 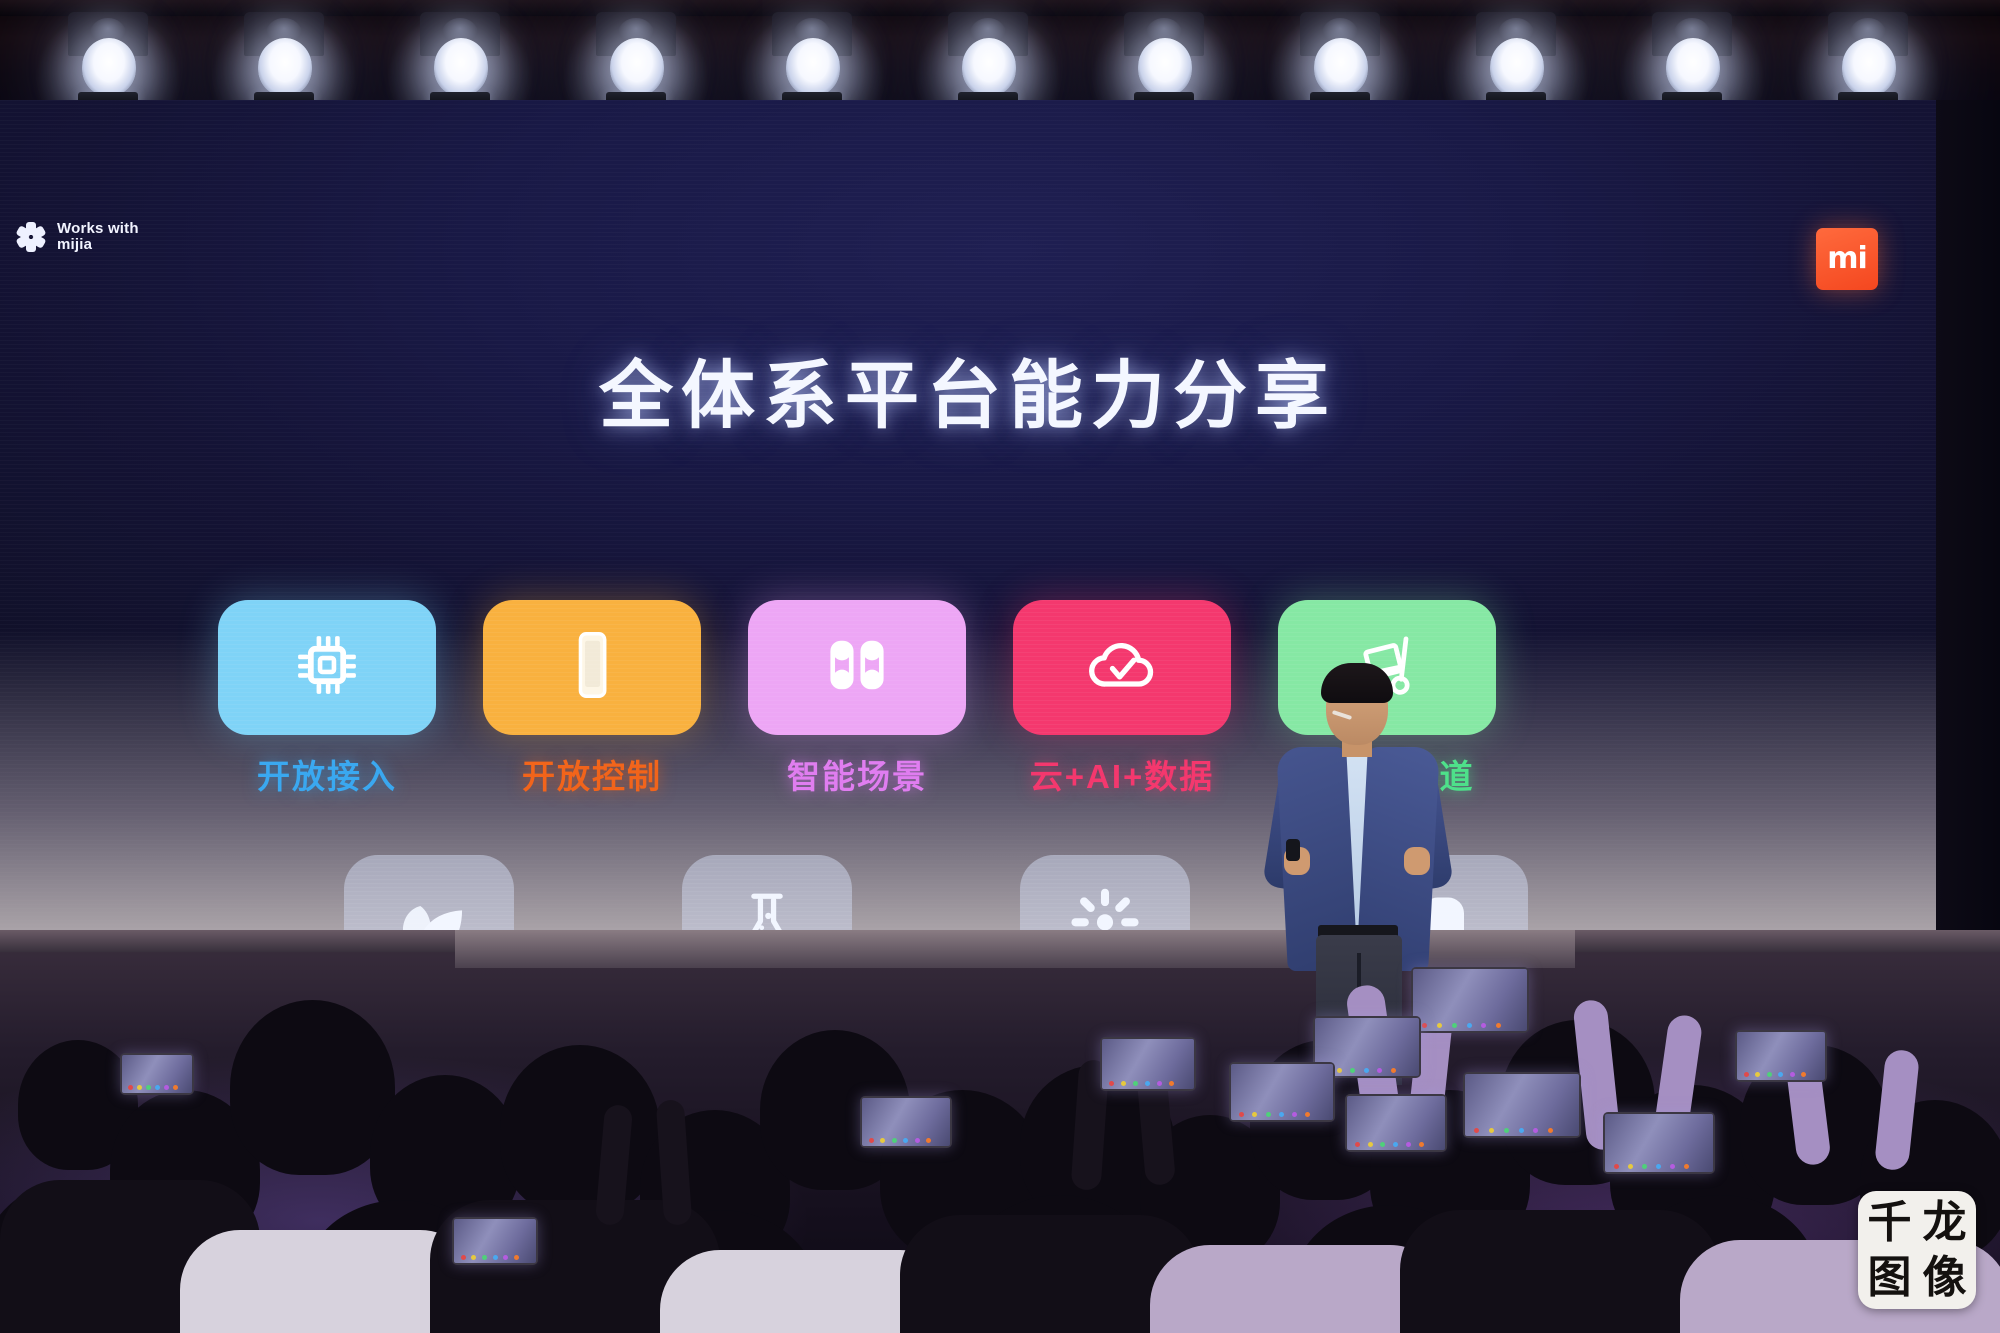 I want to click on program-tile: 初创团队培育计划, so click(x=429, y=892).